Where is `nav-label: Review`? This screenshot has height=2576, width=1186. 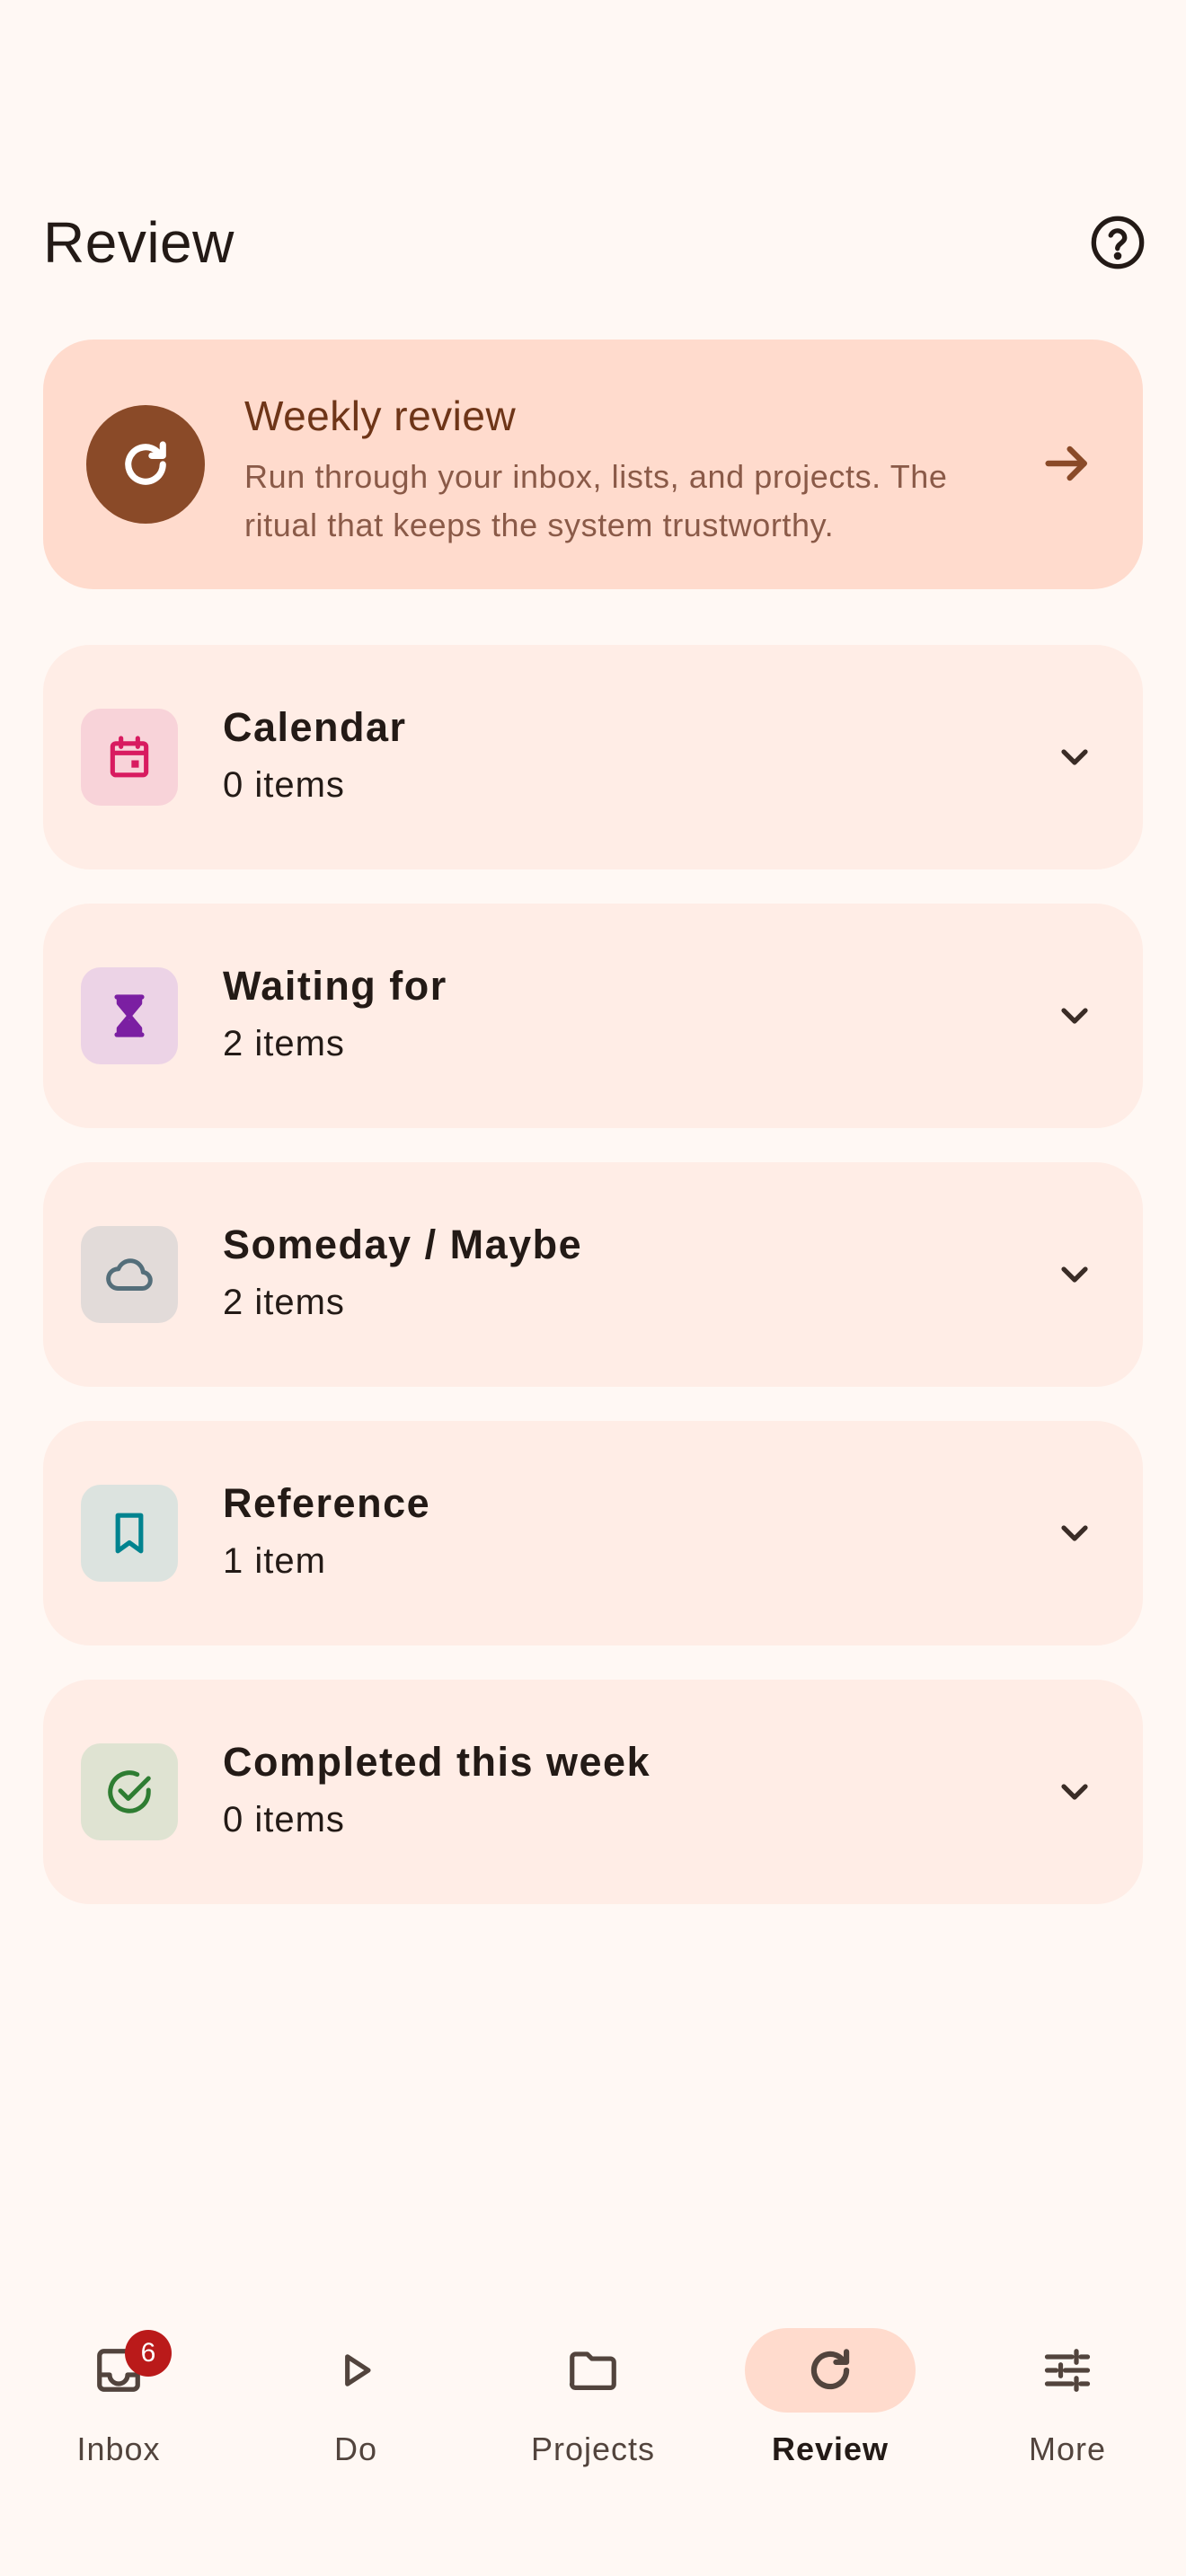 nav-label: Review is located at coordinates (830, 2448).